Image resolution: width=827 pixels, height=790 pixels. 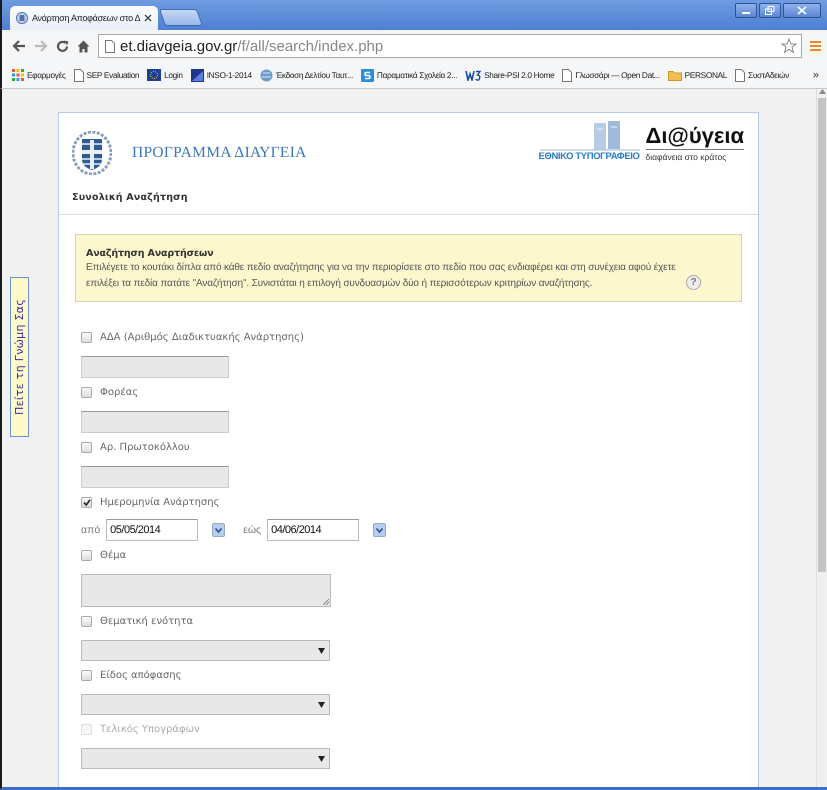 I want to click on close-button, so click(x=802, y=10).